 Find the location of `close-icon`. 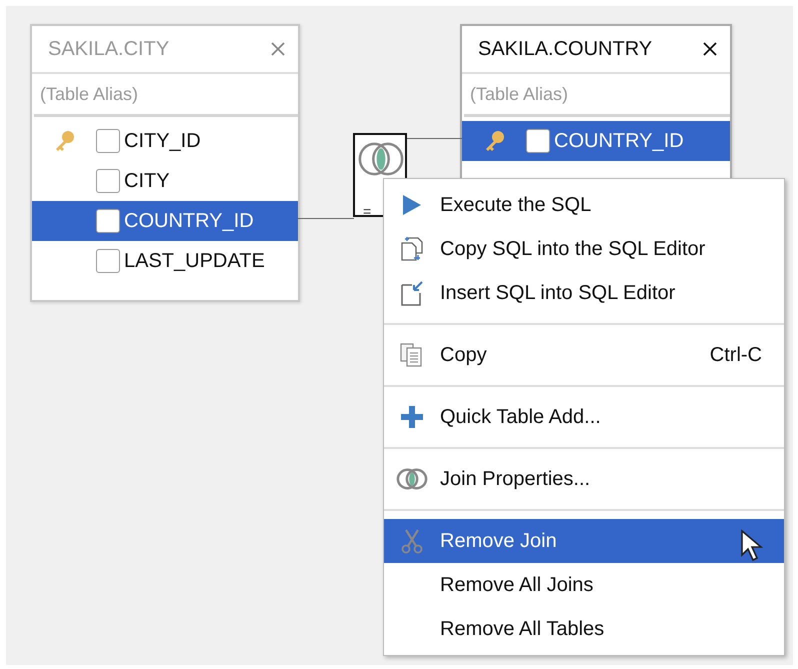

close-icon is located at coordinates (710, 49).